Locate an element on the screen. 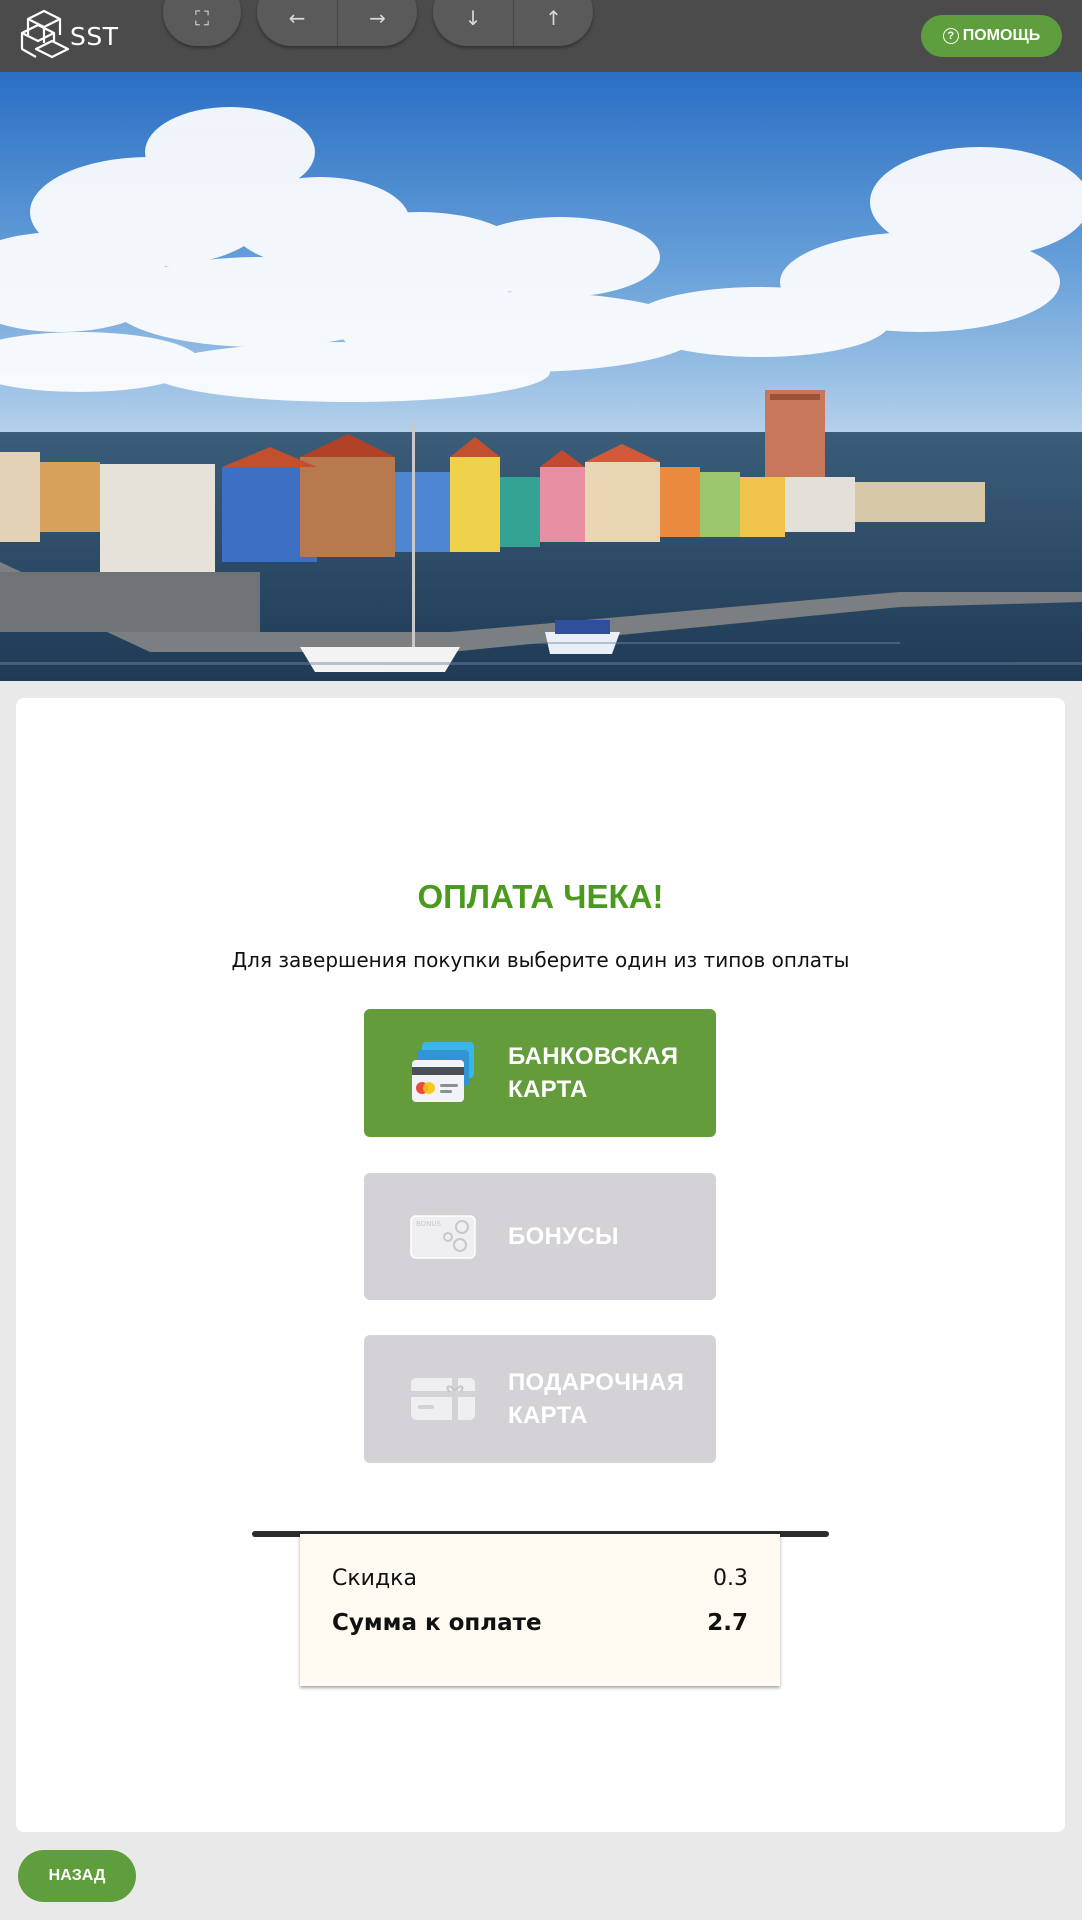 The image size is (1082, 1920). gift-card-icon is located at coordinates (443, 1399).